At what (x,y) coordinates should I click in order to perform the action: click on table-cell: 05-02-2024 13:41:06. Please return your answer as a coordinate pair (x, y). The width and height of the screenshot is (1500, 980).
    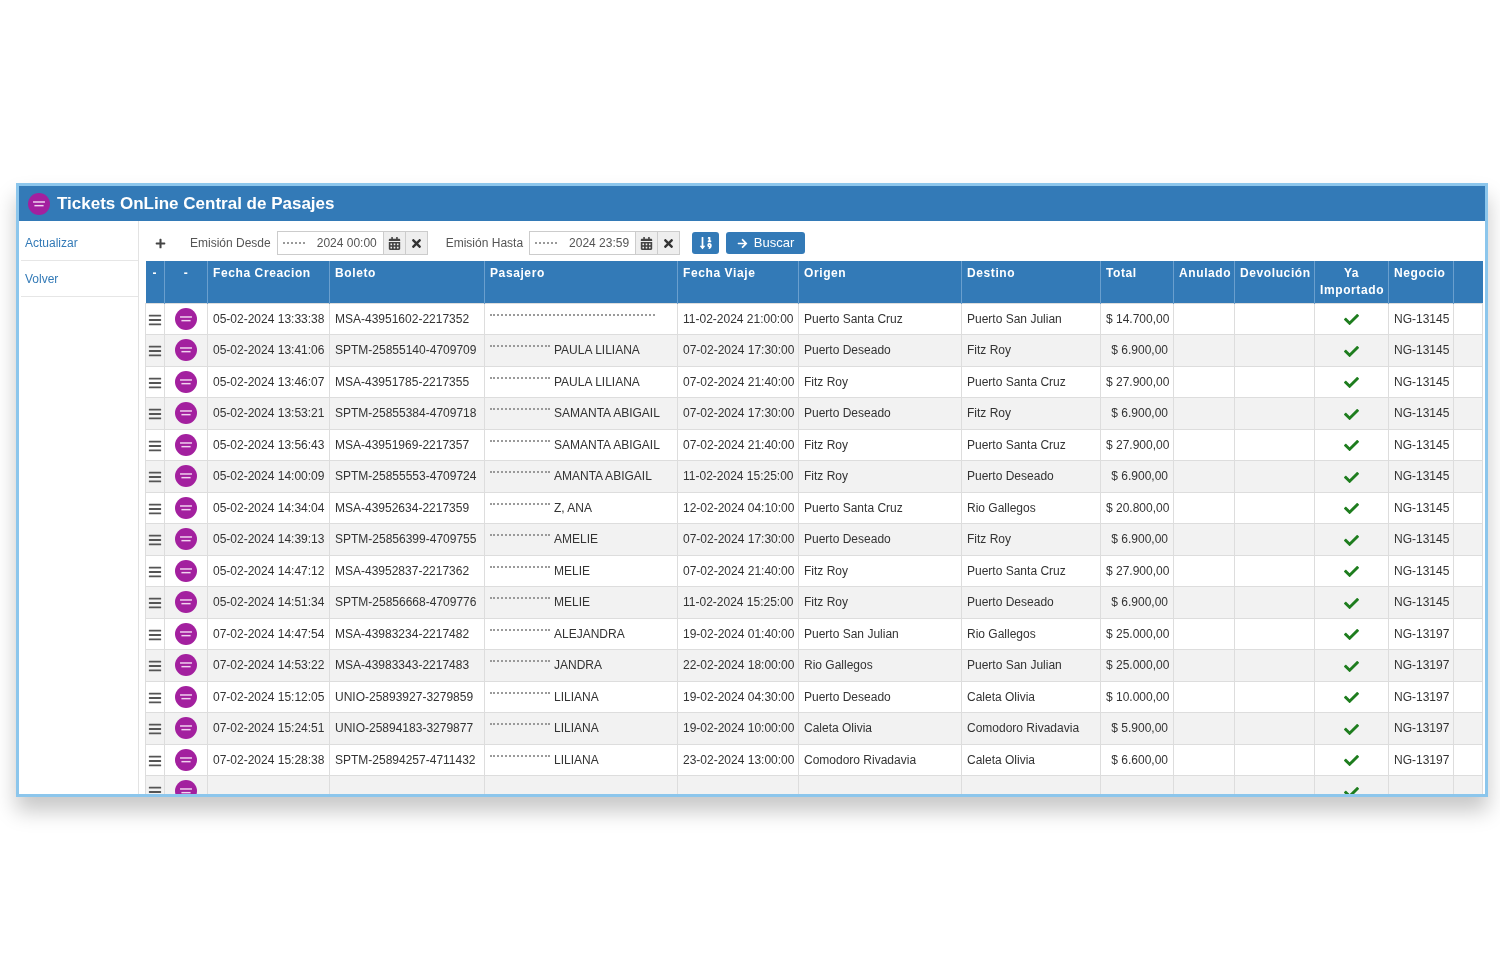
    Looking at the image, I should click on (268, 350).